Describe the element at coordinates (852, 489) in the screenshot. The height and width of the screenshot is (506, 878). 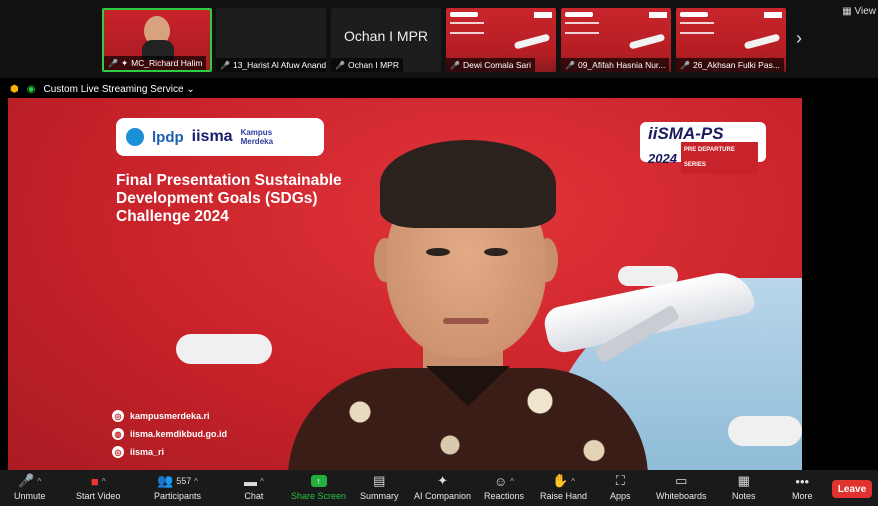
I see `leave-button: Leave` at that location.